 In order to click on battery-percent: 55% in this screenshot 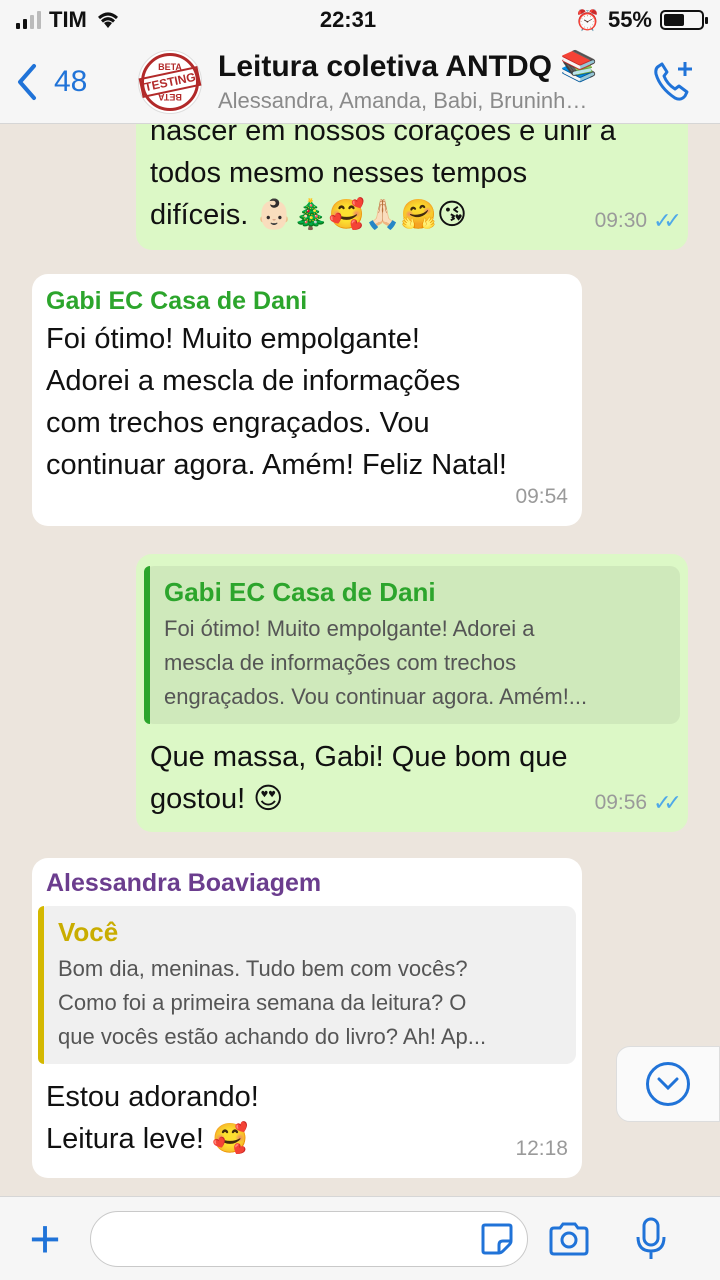, I will do `click(629, 19)`.